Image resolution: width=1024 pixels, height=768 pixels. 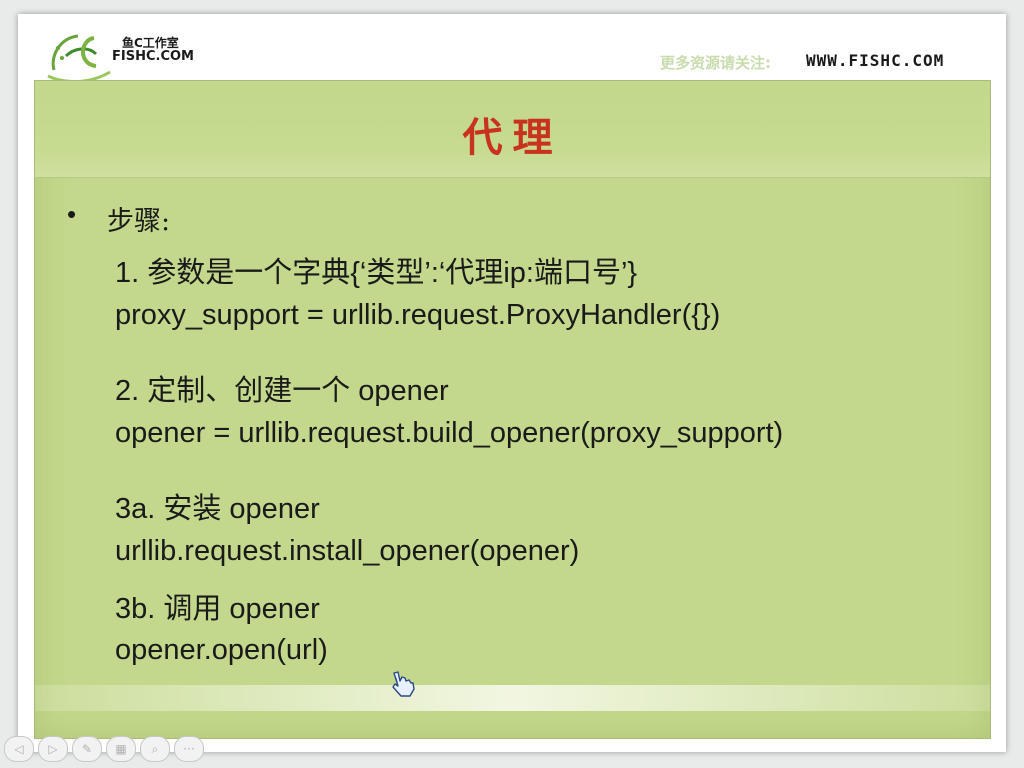 What do you see at coordinates (875, 60) in the screenshot?
I see `header-url: WWW.FISHC.COM` at bounding box center [875, 60].